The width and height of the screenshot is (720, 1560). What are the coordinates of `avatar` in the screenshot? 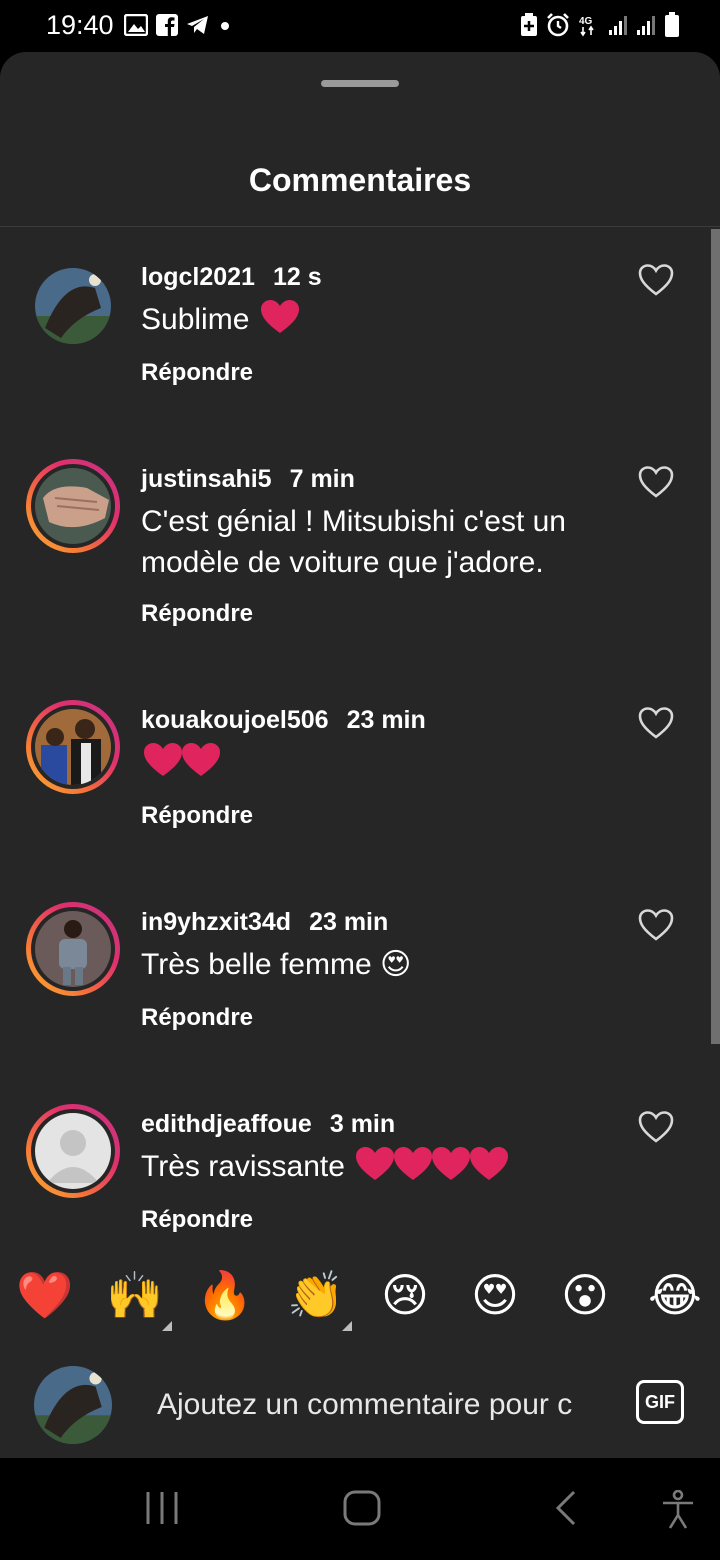 It's located at (73, 306).